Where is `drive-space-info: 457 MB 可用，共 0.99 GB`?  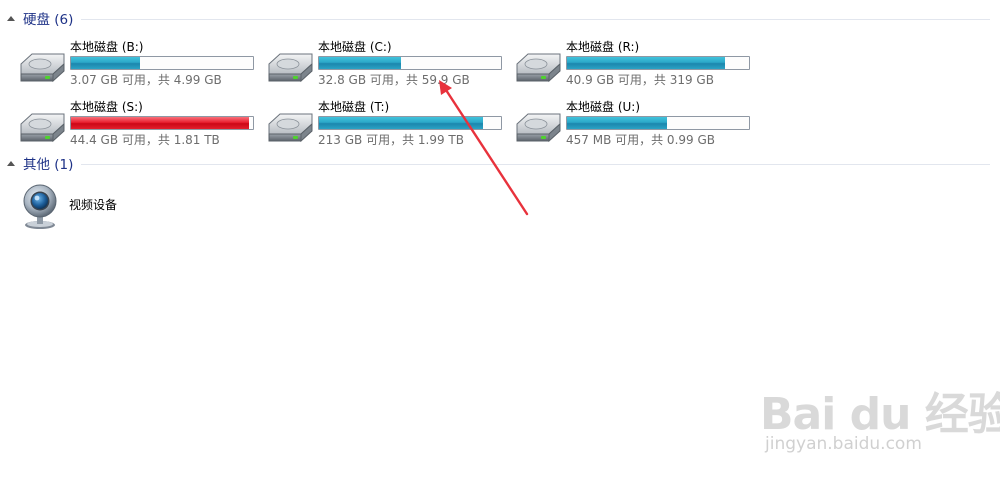
drive-space-info: 457 MB 可用，共 0.99 GB is located at coordinates (640, 140).